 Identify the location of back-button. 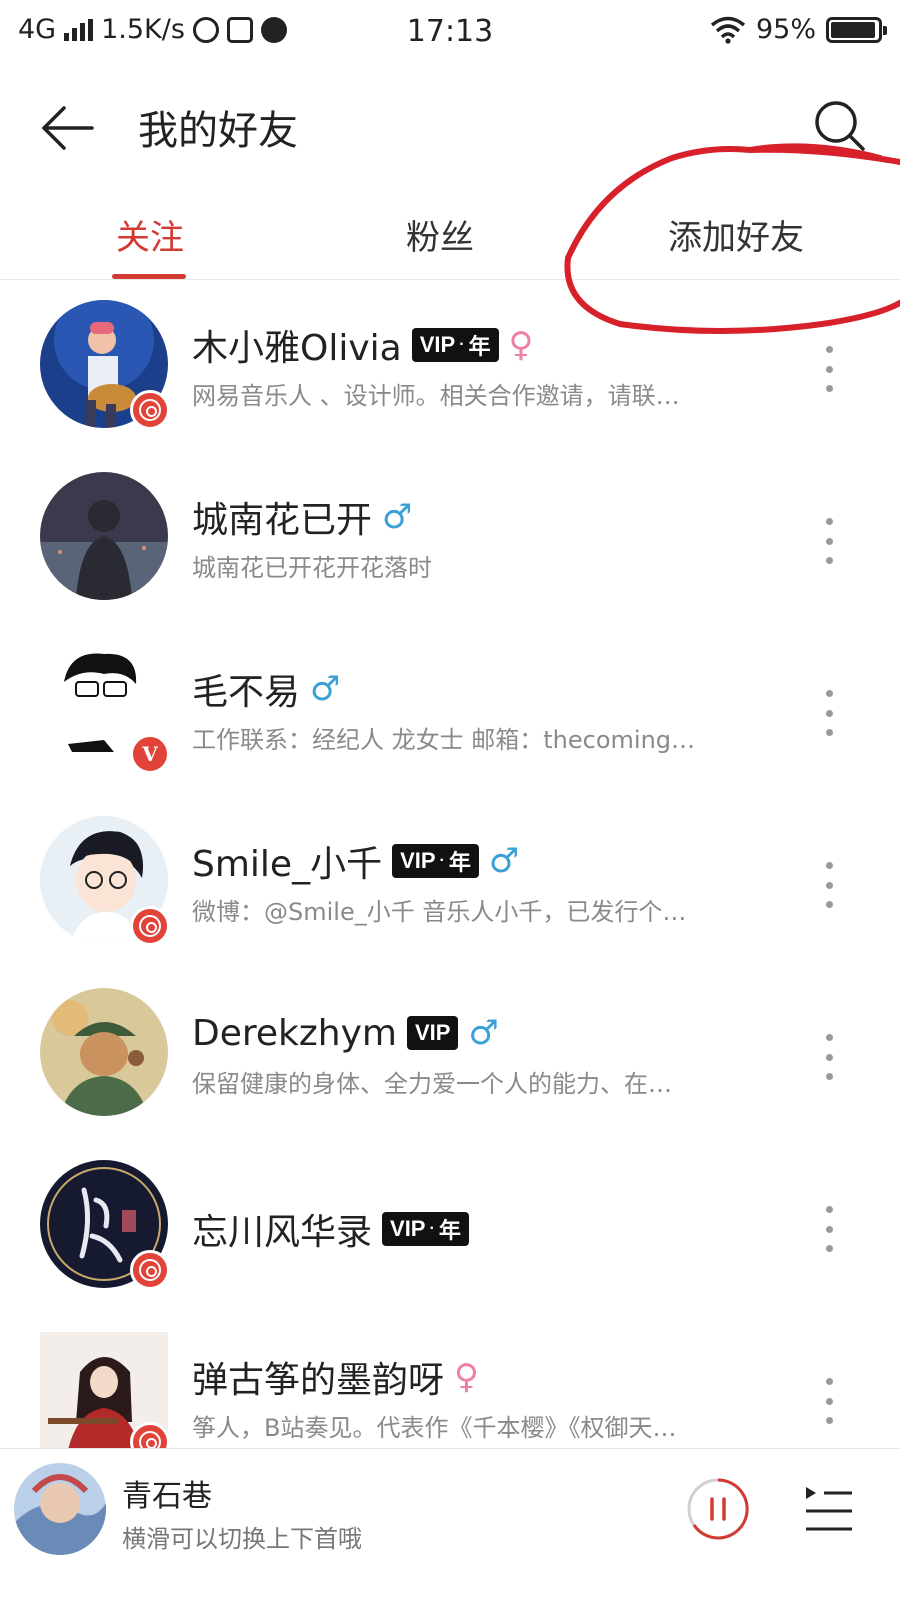
(68, 128).